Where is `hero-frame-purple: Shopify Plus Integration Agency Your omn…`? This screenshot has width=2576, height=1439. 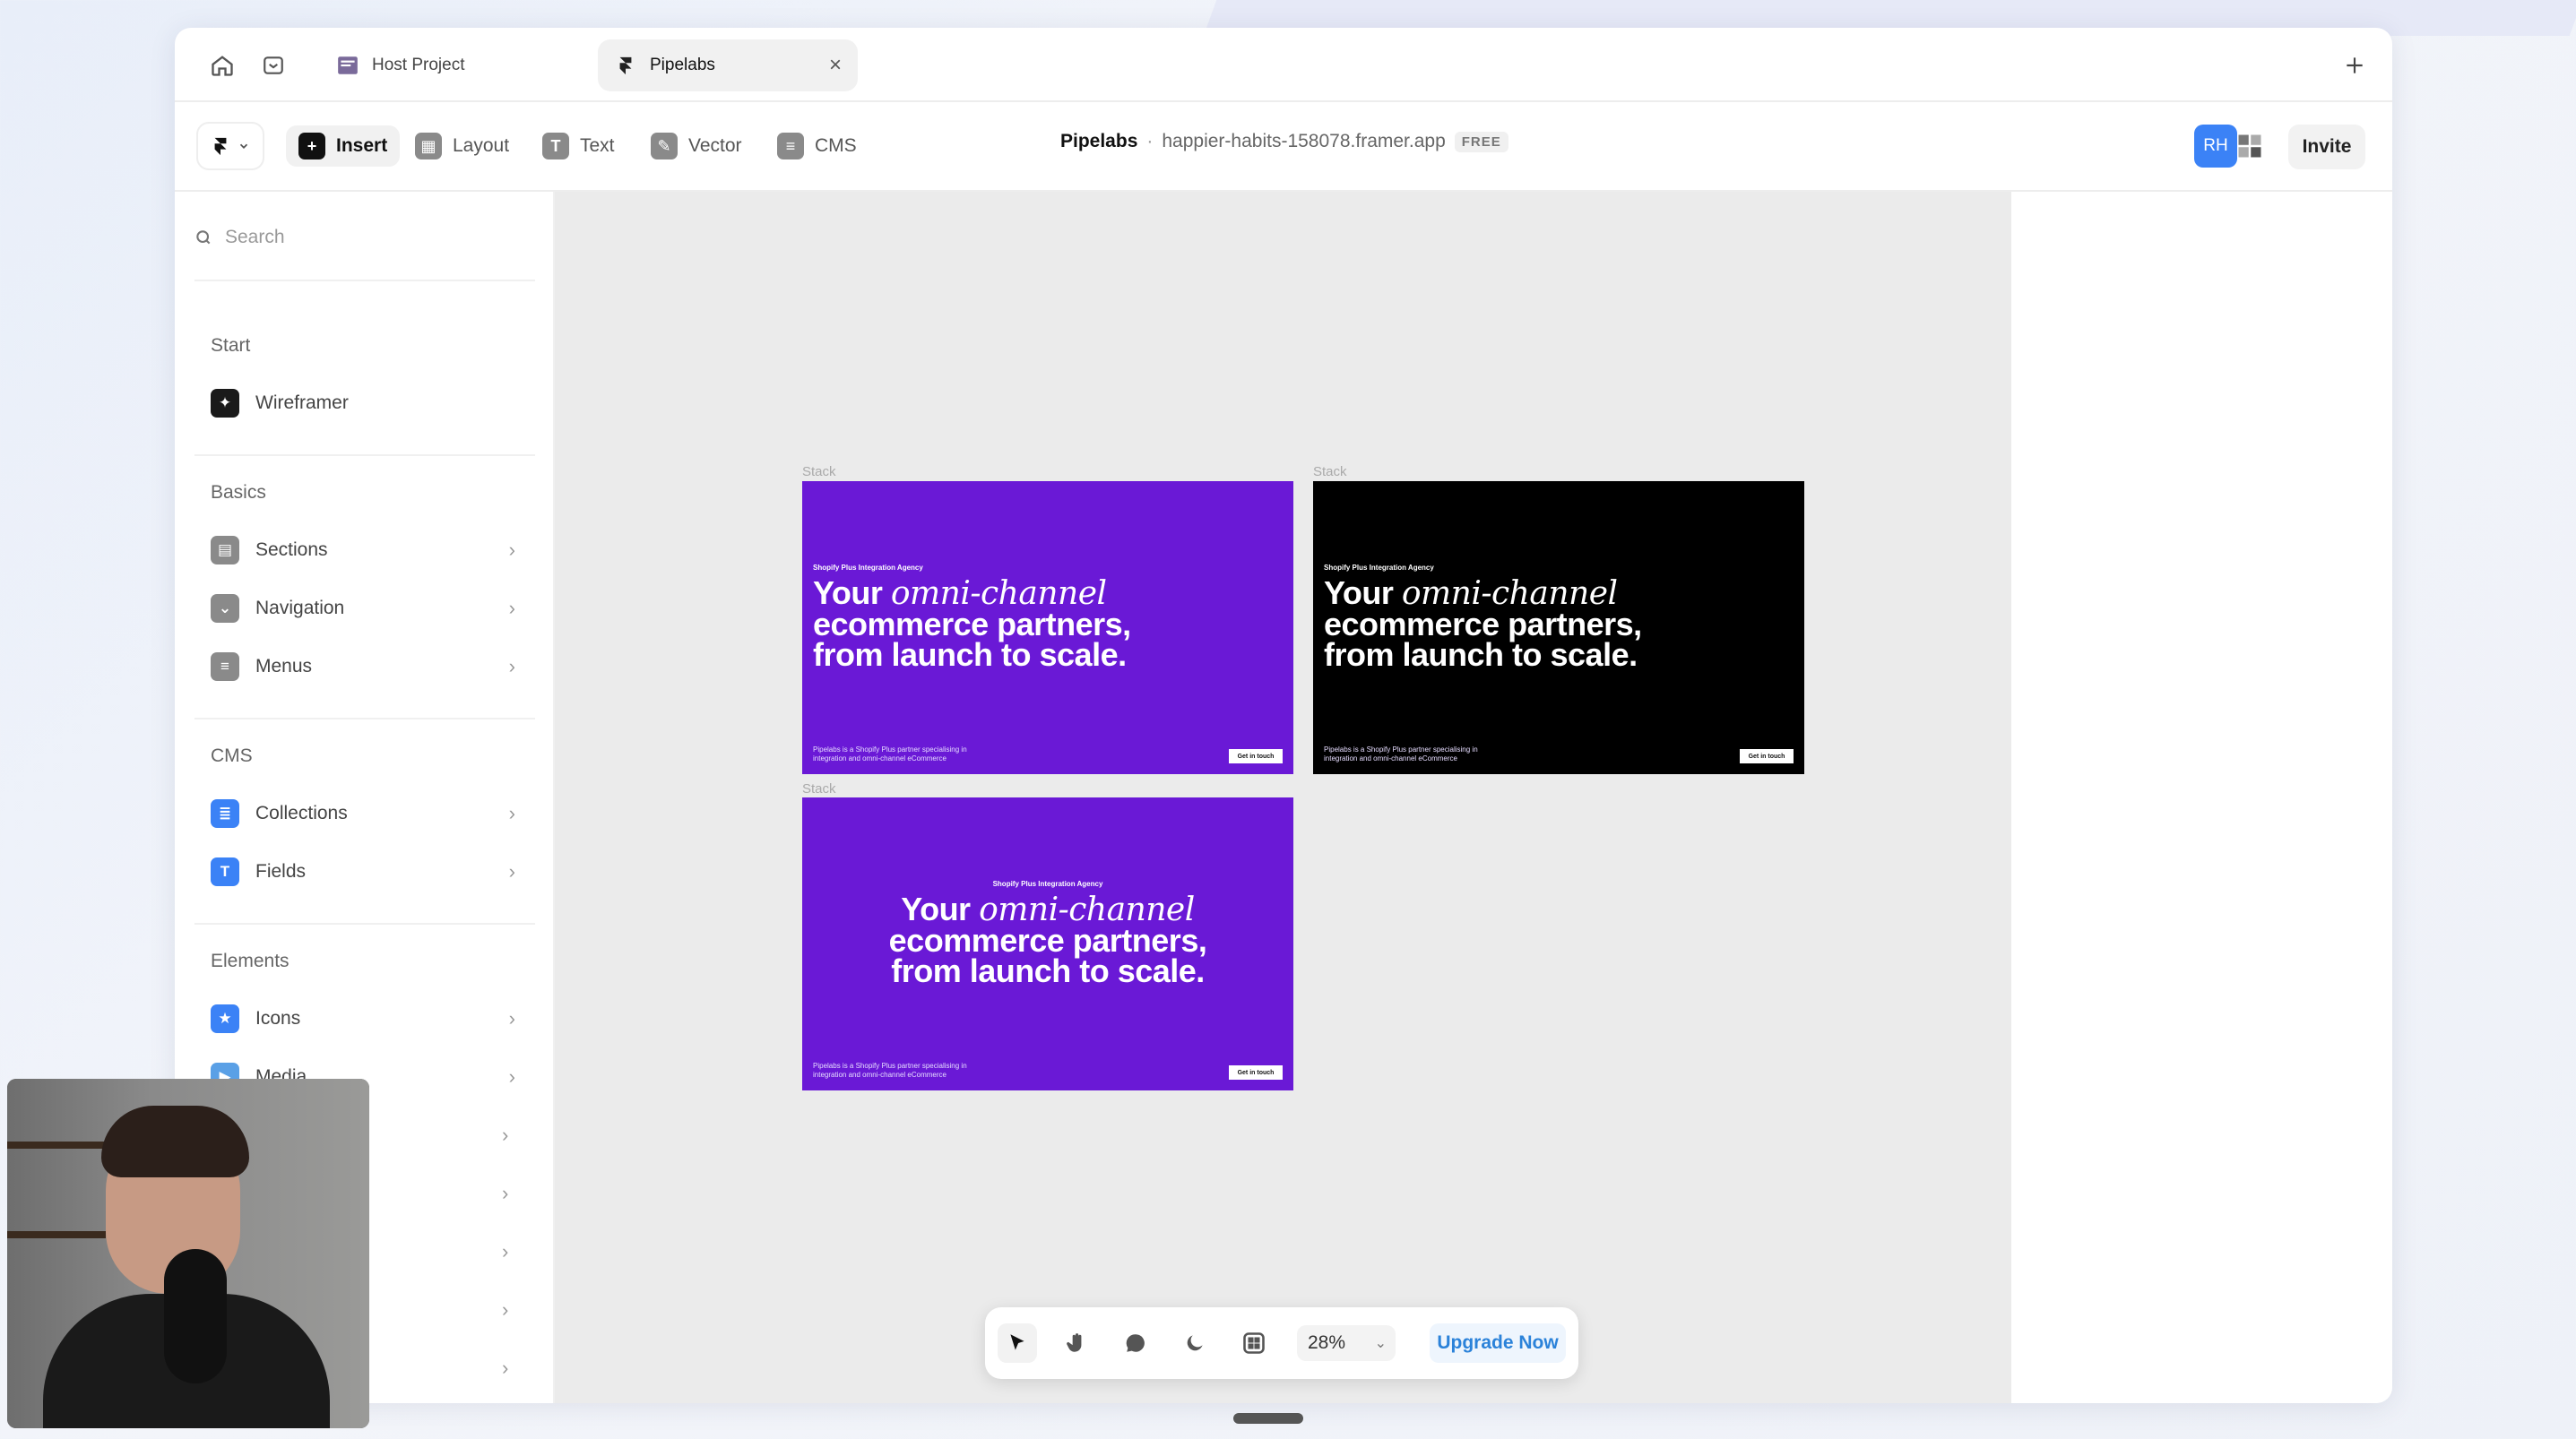 hero-frame-purple: Shopify Plus Integration Agency Your omn… is located at coordinates (1047, 628).